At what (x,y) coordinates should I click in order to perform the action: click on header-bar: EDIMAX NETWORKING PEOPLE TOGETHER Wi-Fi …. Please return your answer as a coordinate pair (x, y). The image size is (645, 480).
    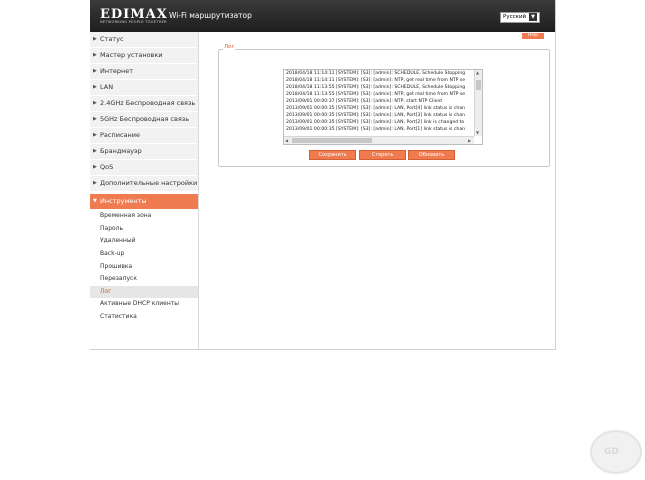
    Looking at the image, I should click on (322, 16).